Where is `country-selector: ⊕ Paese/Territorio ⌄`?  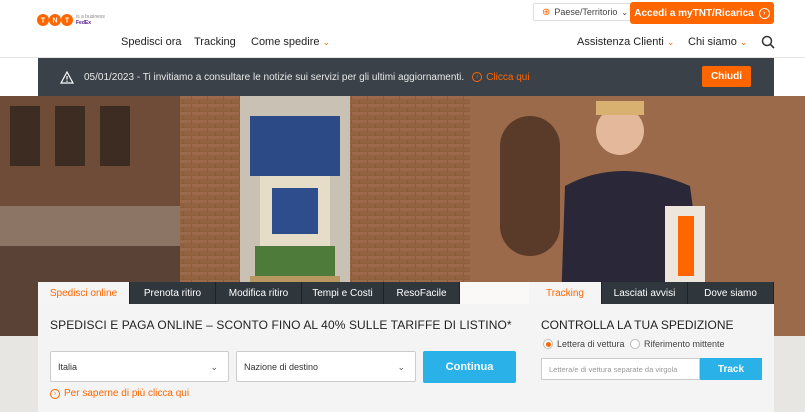
country-selector: ⊕ Paese/Territorio ⌄ is located at coordinates (585, 12).